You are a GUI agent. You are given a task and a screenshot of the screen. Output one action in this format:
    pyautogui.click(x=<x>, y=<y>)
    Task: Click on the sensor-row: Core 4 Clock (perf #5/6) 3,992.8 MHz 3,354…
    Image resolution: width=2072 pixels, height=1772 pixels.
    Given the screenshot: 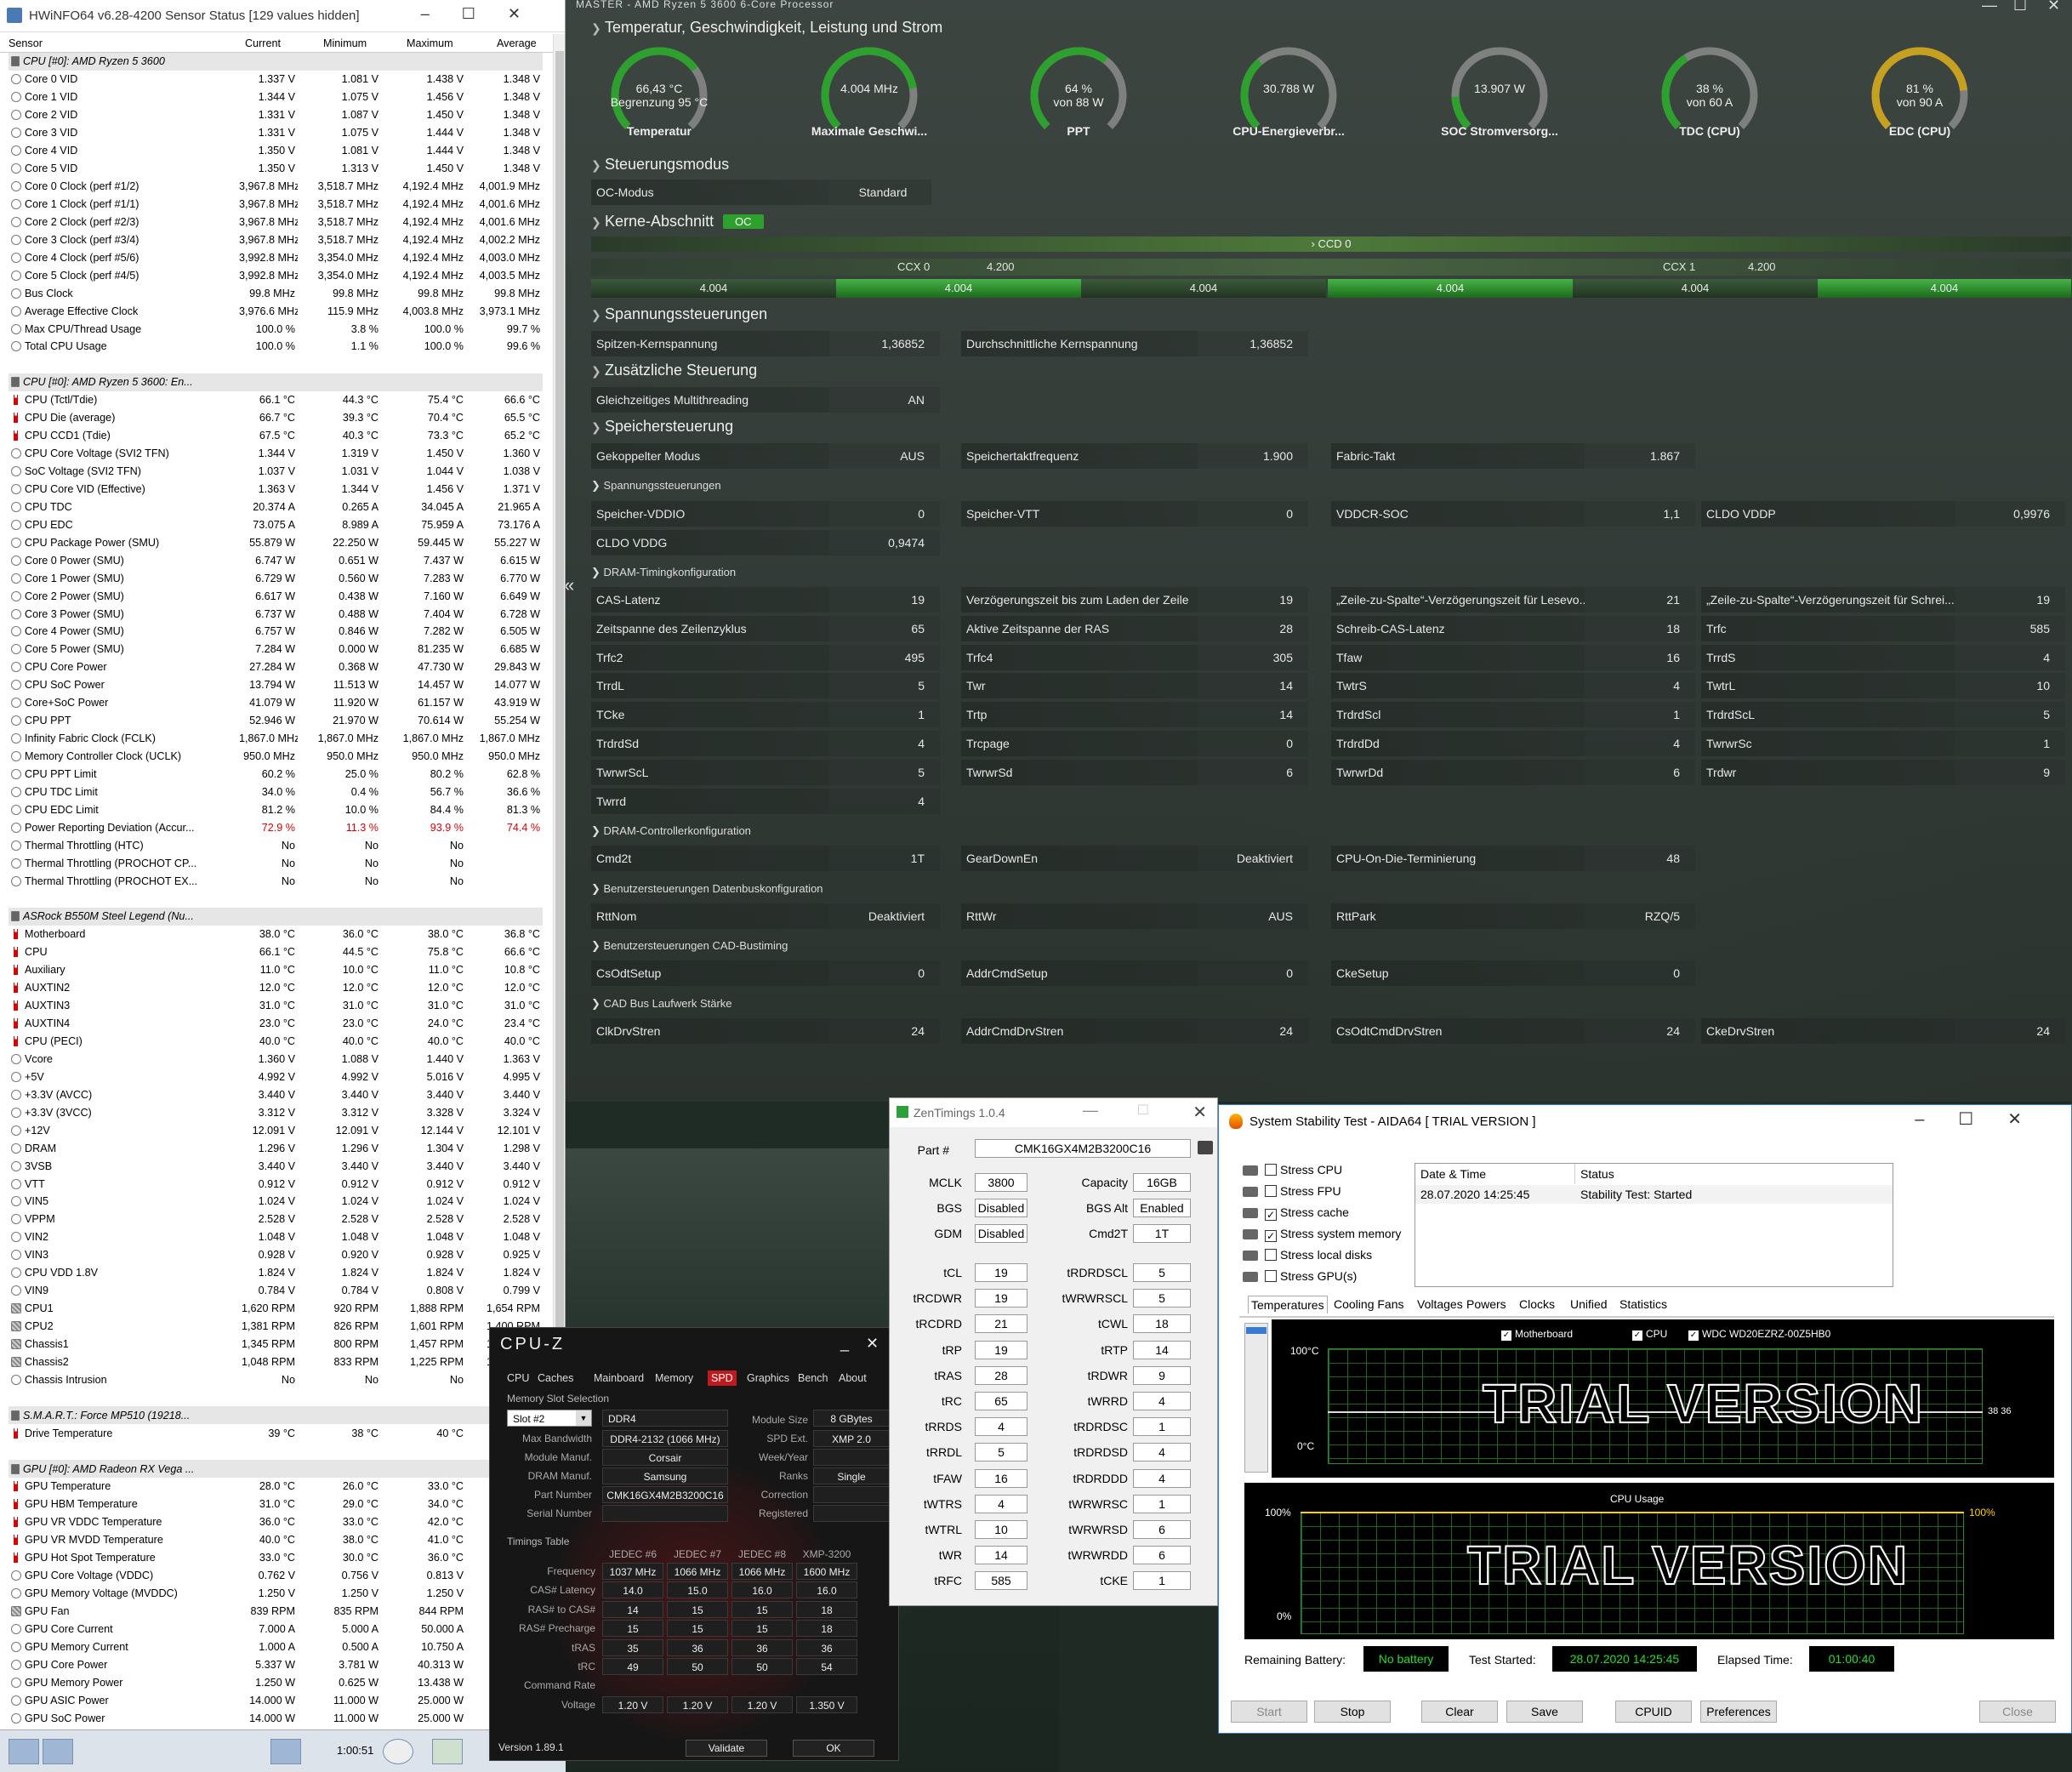 What is the action you would take?
    pyautogui.click(x=276, y=257)
    